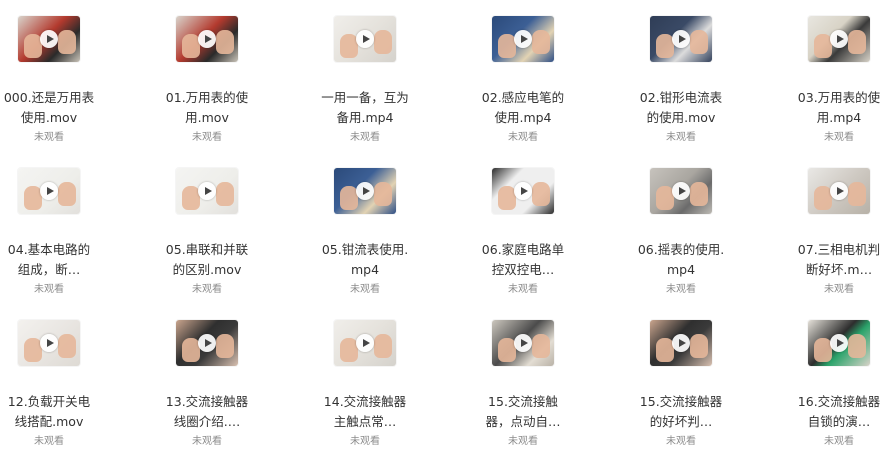  Describe the element at coordinates (365, 72) in the screenshot. I see `video-item: 一用一备，互为备用.mp4 未观看` at that location.